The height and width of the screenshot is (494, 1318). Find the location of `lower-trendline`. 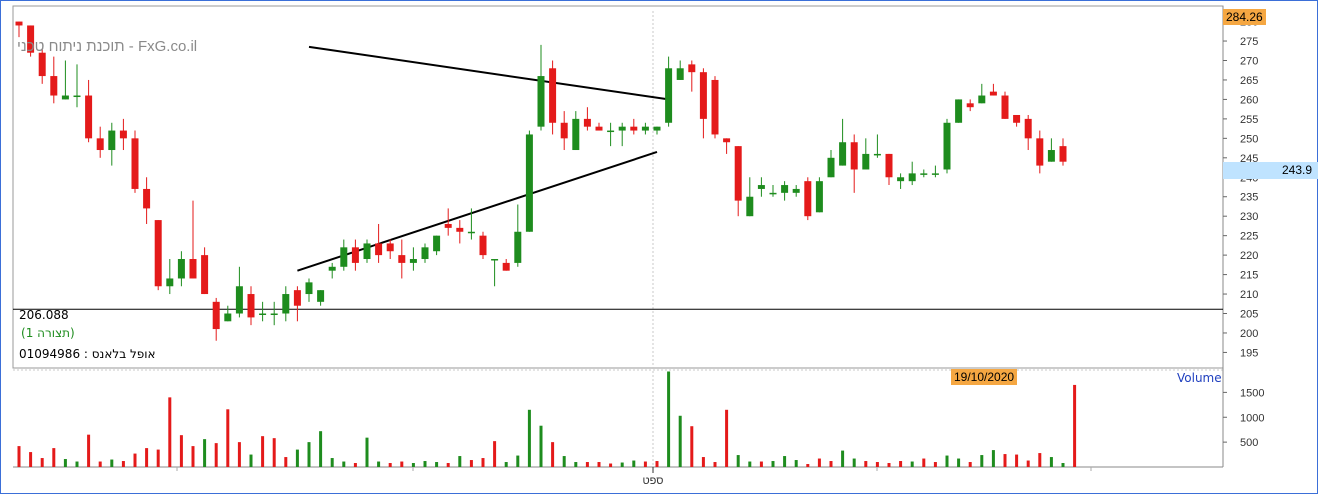

lower-trendline is located at coordinates (477, 211).